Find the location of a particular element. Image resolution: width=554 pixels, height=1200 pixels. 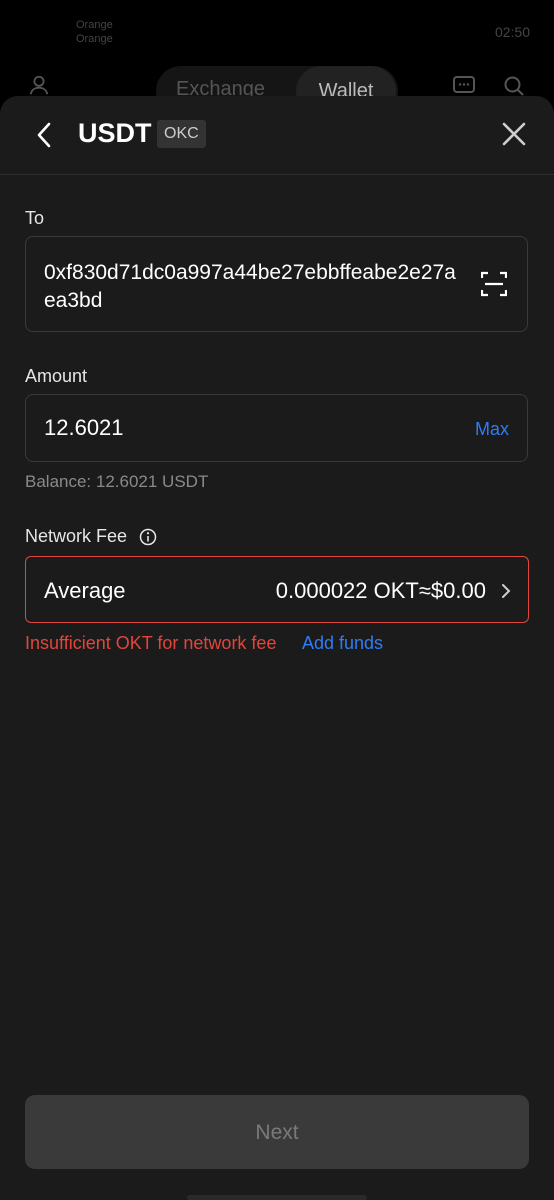

background-app-header: Exchange Wallet is located at coordinates (277, 88).